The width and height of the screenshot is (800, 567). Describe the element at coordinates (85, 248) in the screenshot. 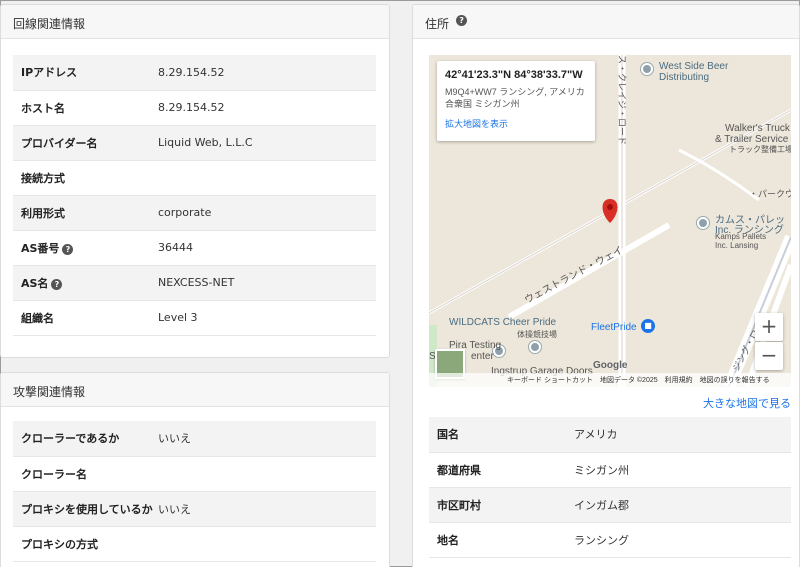

I see `row-key: AS番号?` at that location.